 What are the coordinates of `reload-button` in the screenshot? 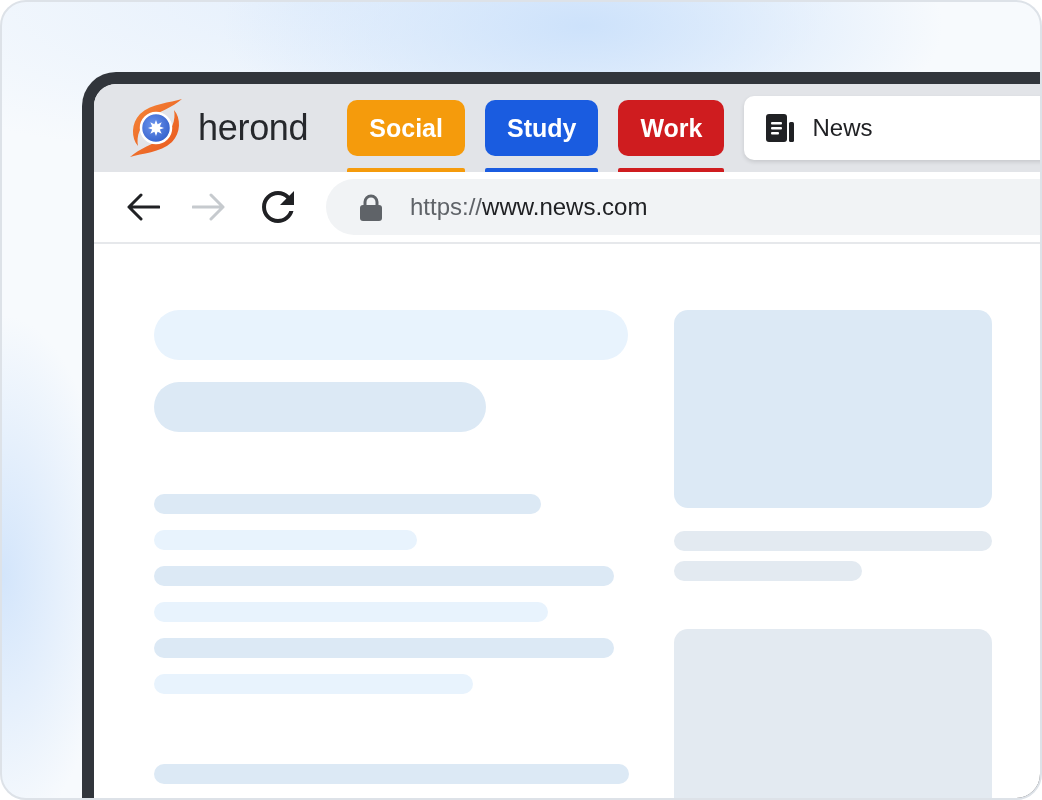 It's located at (278, 207).